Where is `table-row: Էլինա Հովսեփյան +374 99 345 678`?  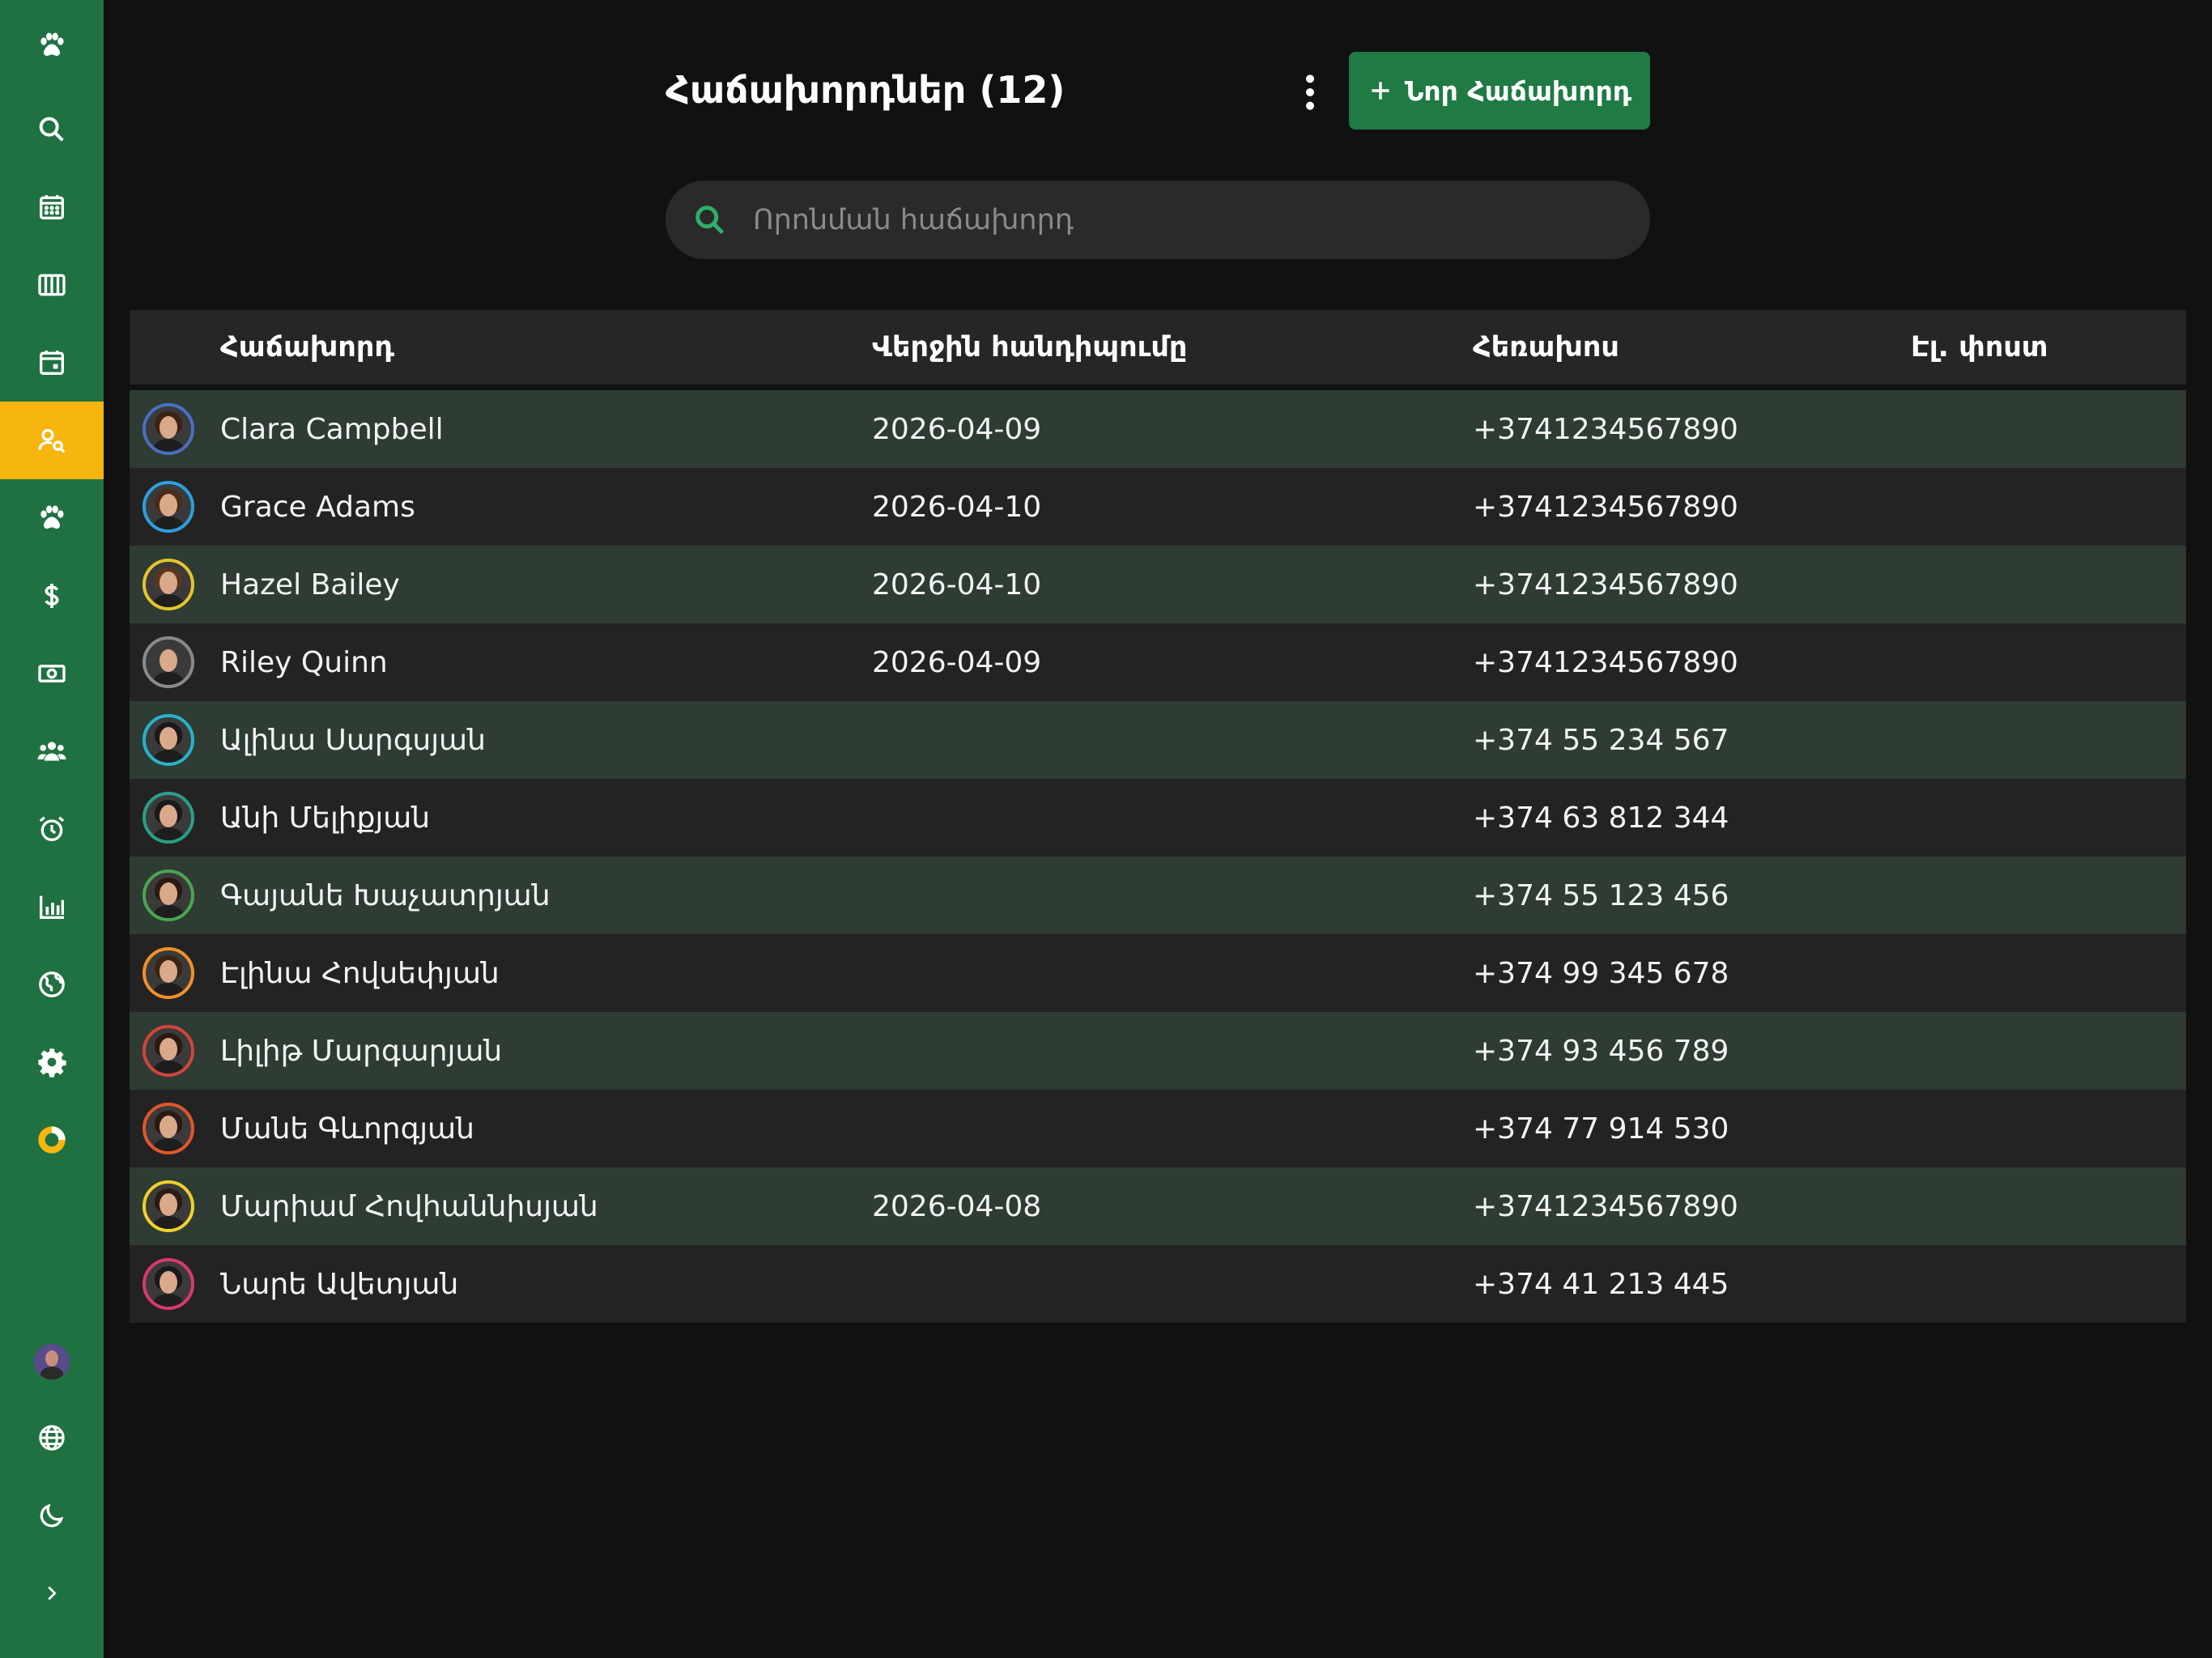
table-row: Էլինա Հովսեփյան +374 99 345 678 is located at coordinates (1158, 973).